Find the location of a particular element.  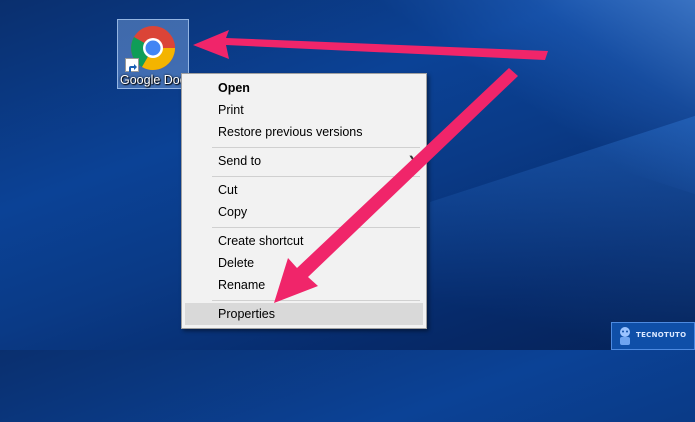

mascot-logo-icon is located at coordinates (625, 336).